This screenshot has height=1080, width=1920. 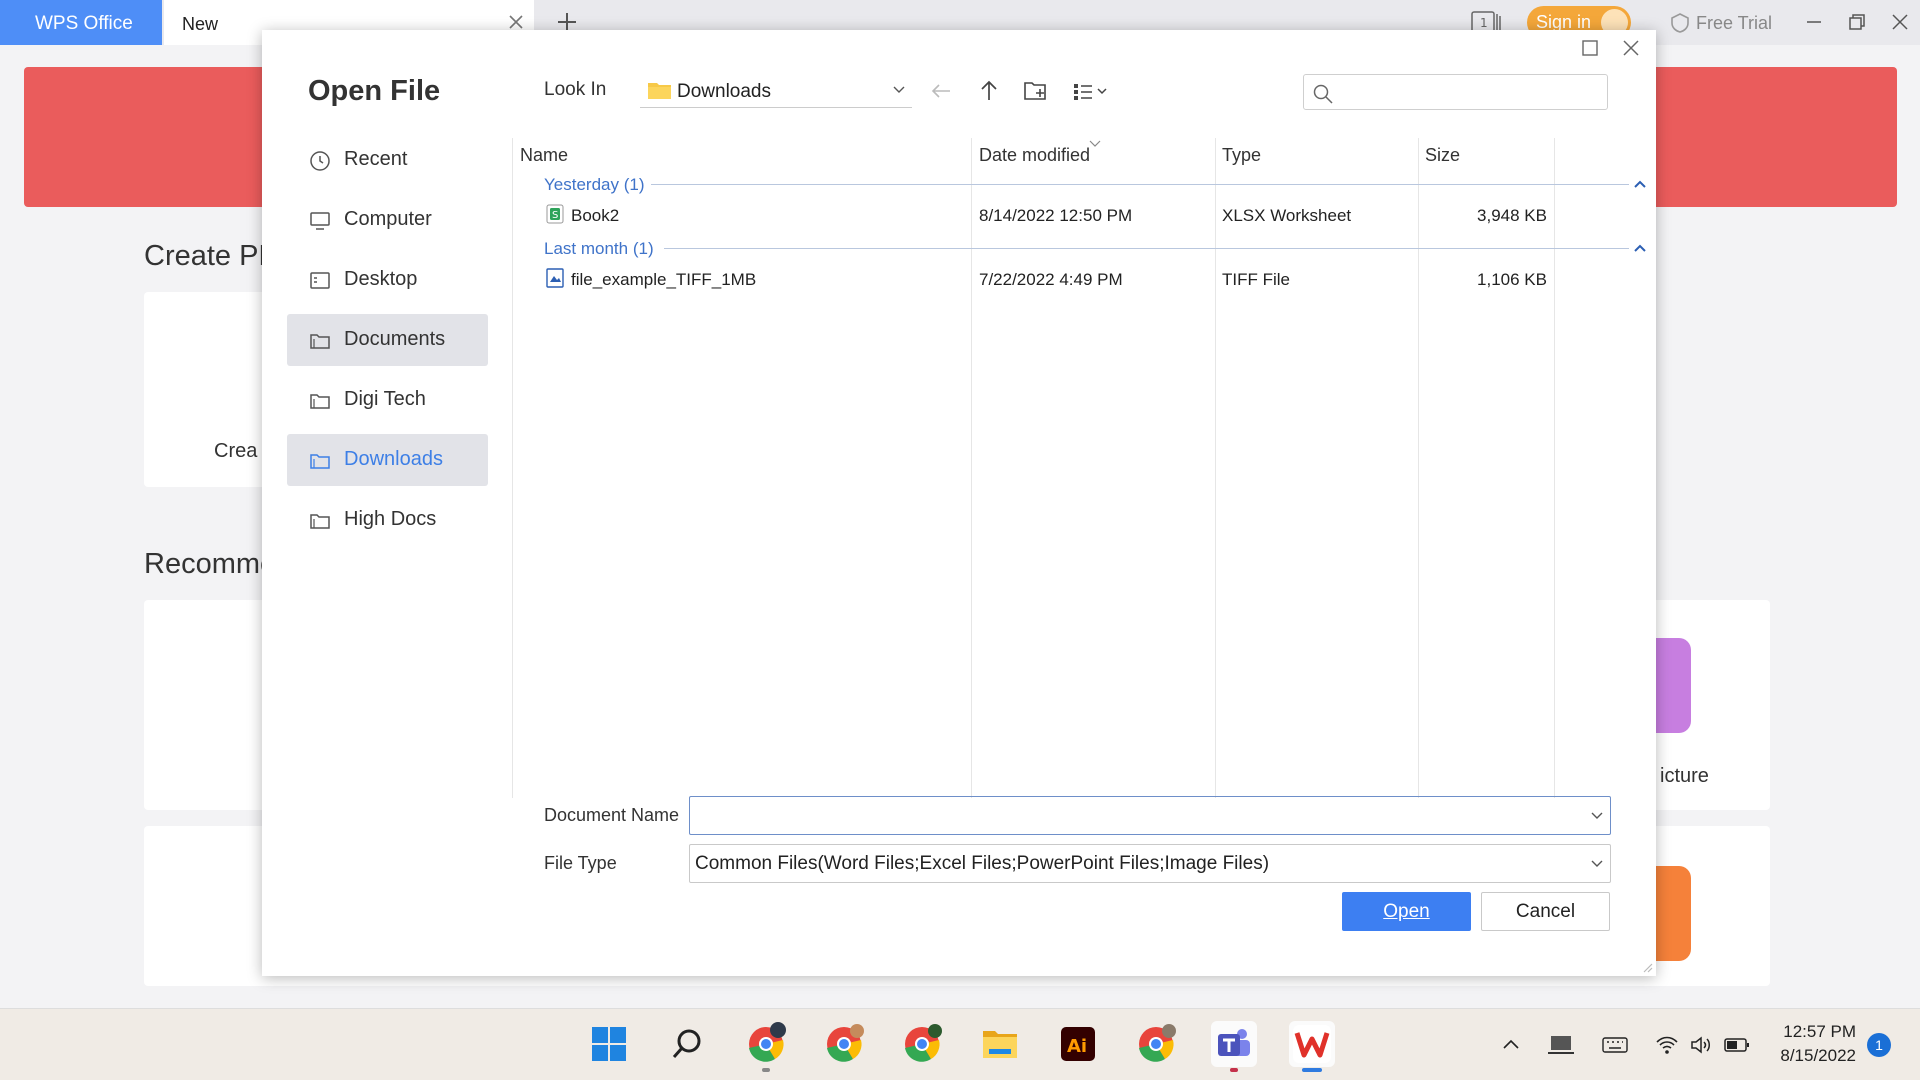 What do you see at coordinates (1819, 1032) in the screenshot?
I see `clock-time: 12:57 PM` at bounding box center [1819, 1032].